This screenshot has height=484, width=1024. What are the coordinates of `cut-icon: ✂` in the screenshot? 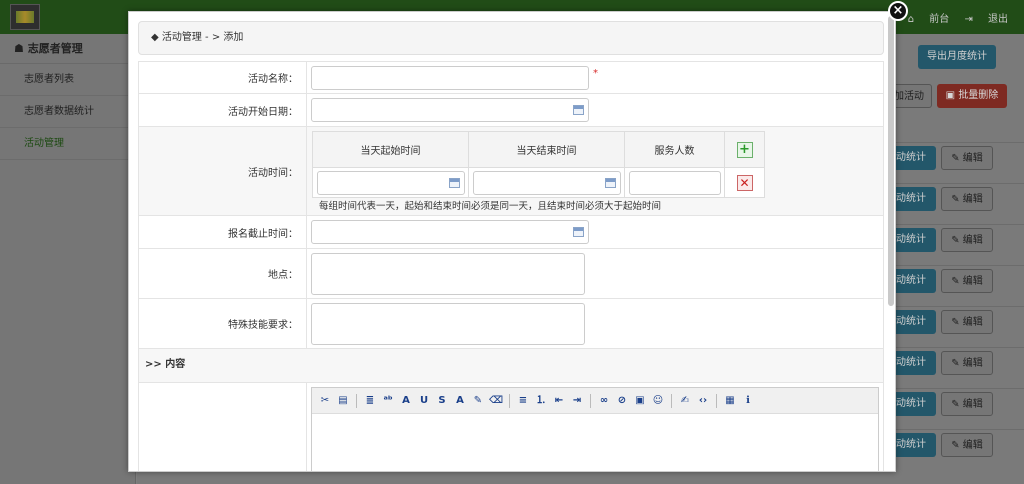 It's located at (325, 401).